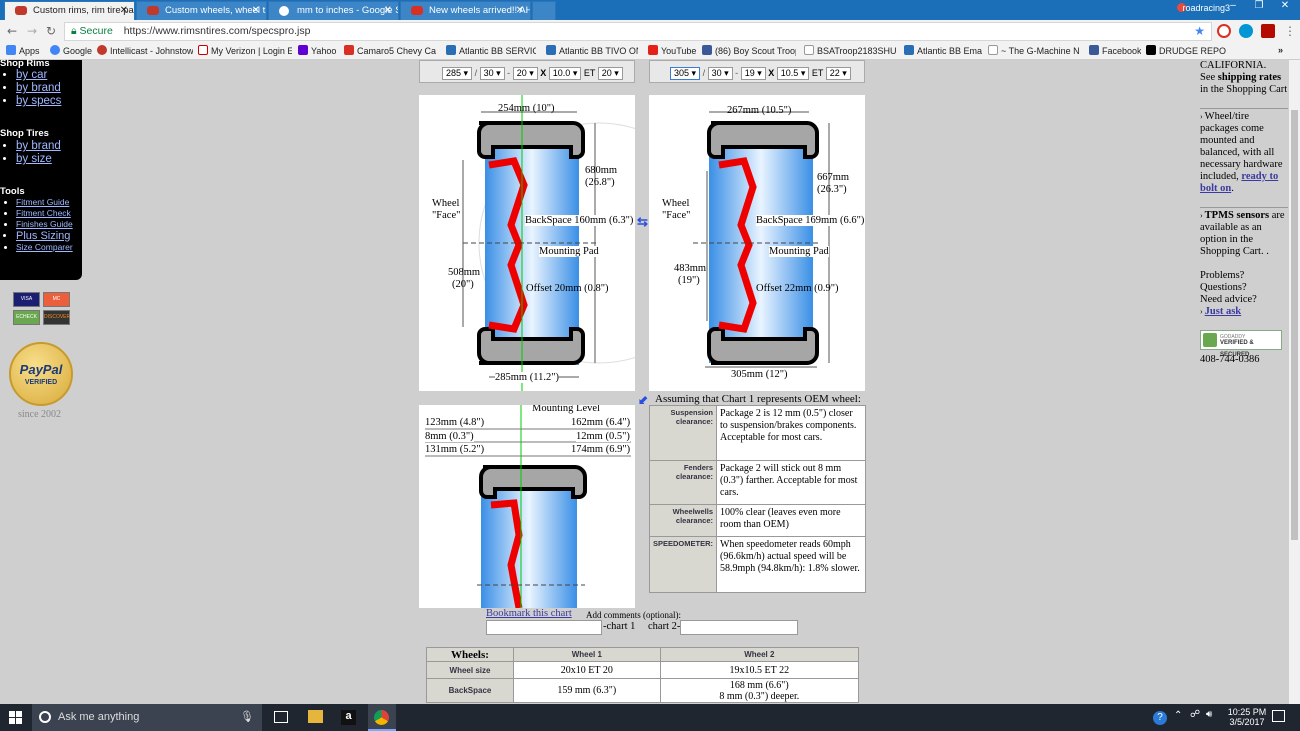 The height and width of the screenshot is (731, 1300). What do you see at coordinates (245, 50) in the screenshot?
I see `bookmark-verizon: My Verizon | Login En` at bounding box center [245, 50].